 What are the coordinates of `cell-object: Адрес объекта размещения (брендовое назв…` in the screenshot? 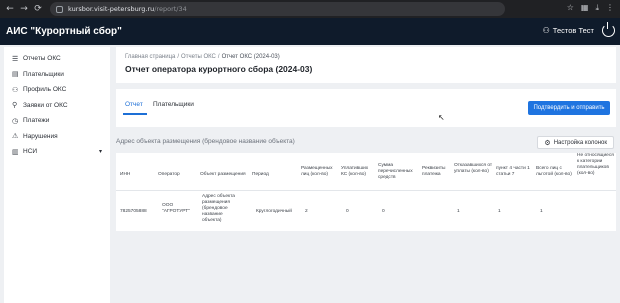 It's located at (218, 208).